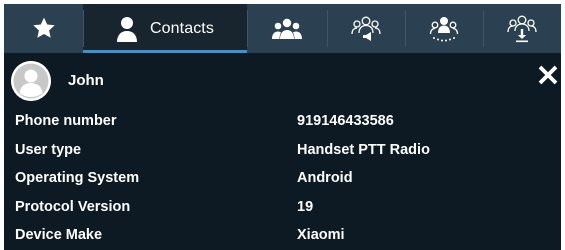  Describe the element at coordinates (321, 235) in the screenshot. I see `detail-value: Xiaomi` at that location.